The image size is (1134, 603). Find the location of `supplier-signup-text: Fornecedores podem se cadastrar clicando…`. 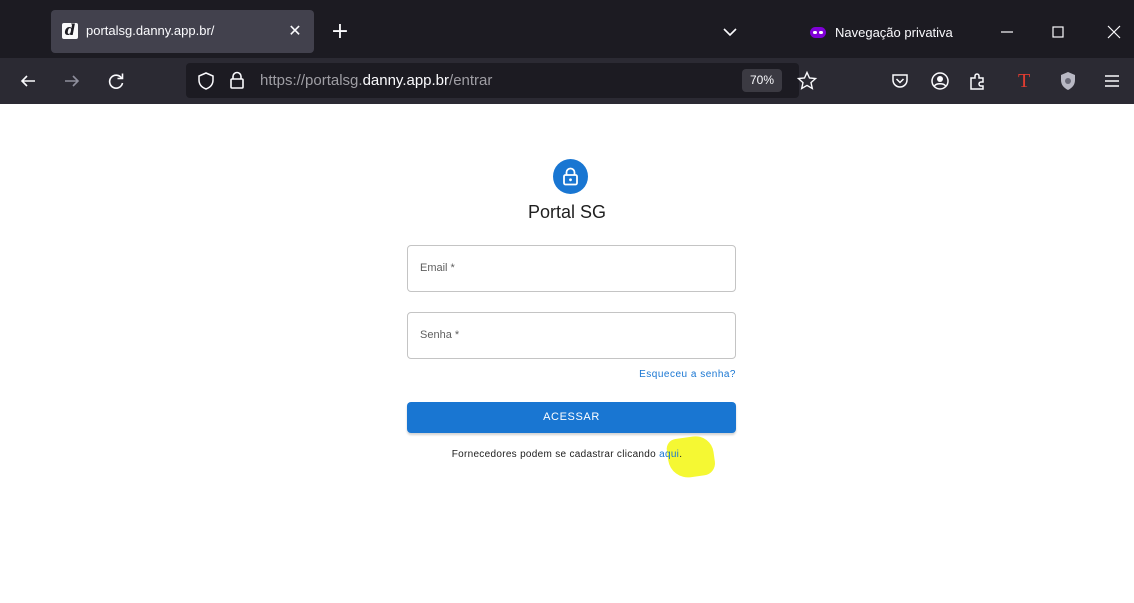

supplier-signup-text: Fornecedores podem se cadastrar clicando… is located at coordinates (567, 454).